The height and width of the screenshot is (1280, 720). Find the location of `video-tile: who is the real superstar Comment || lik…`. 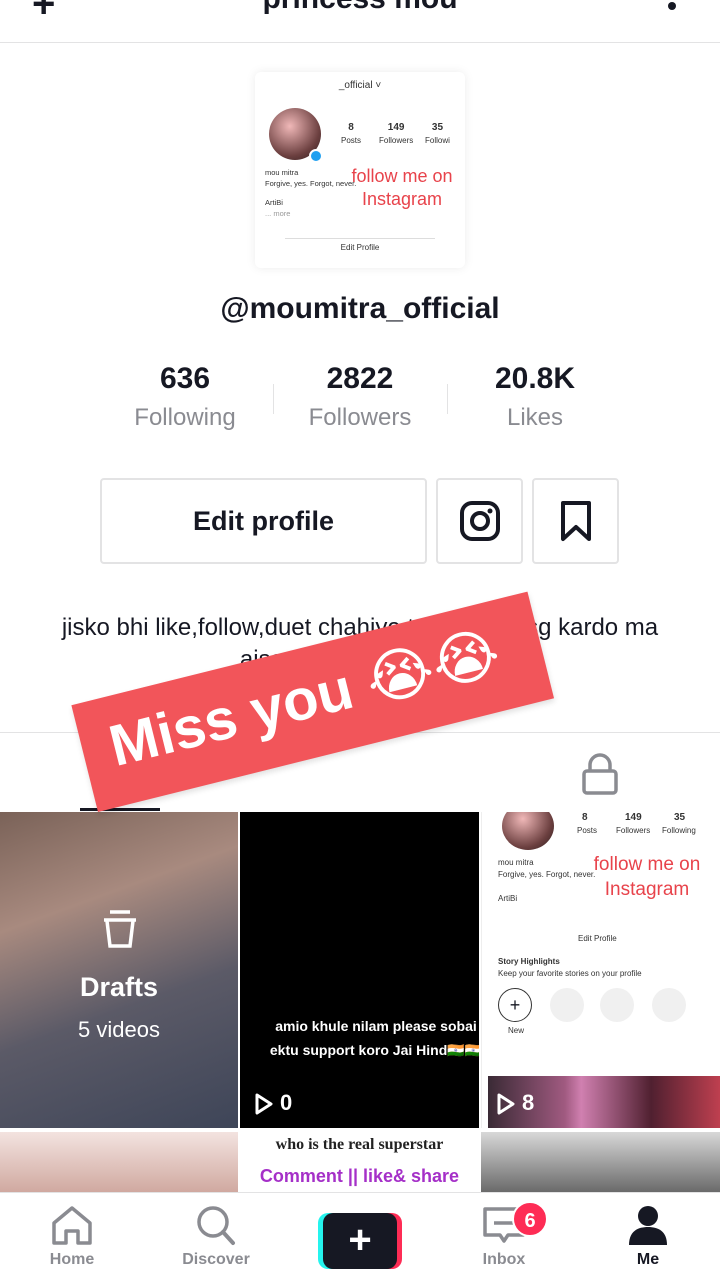

video-tile: who is the real superstar Comment || lik… is located at coordinates (359, 1162).